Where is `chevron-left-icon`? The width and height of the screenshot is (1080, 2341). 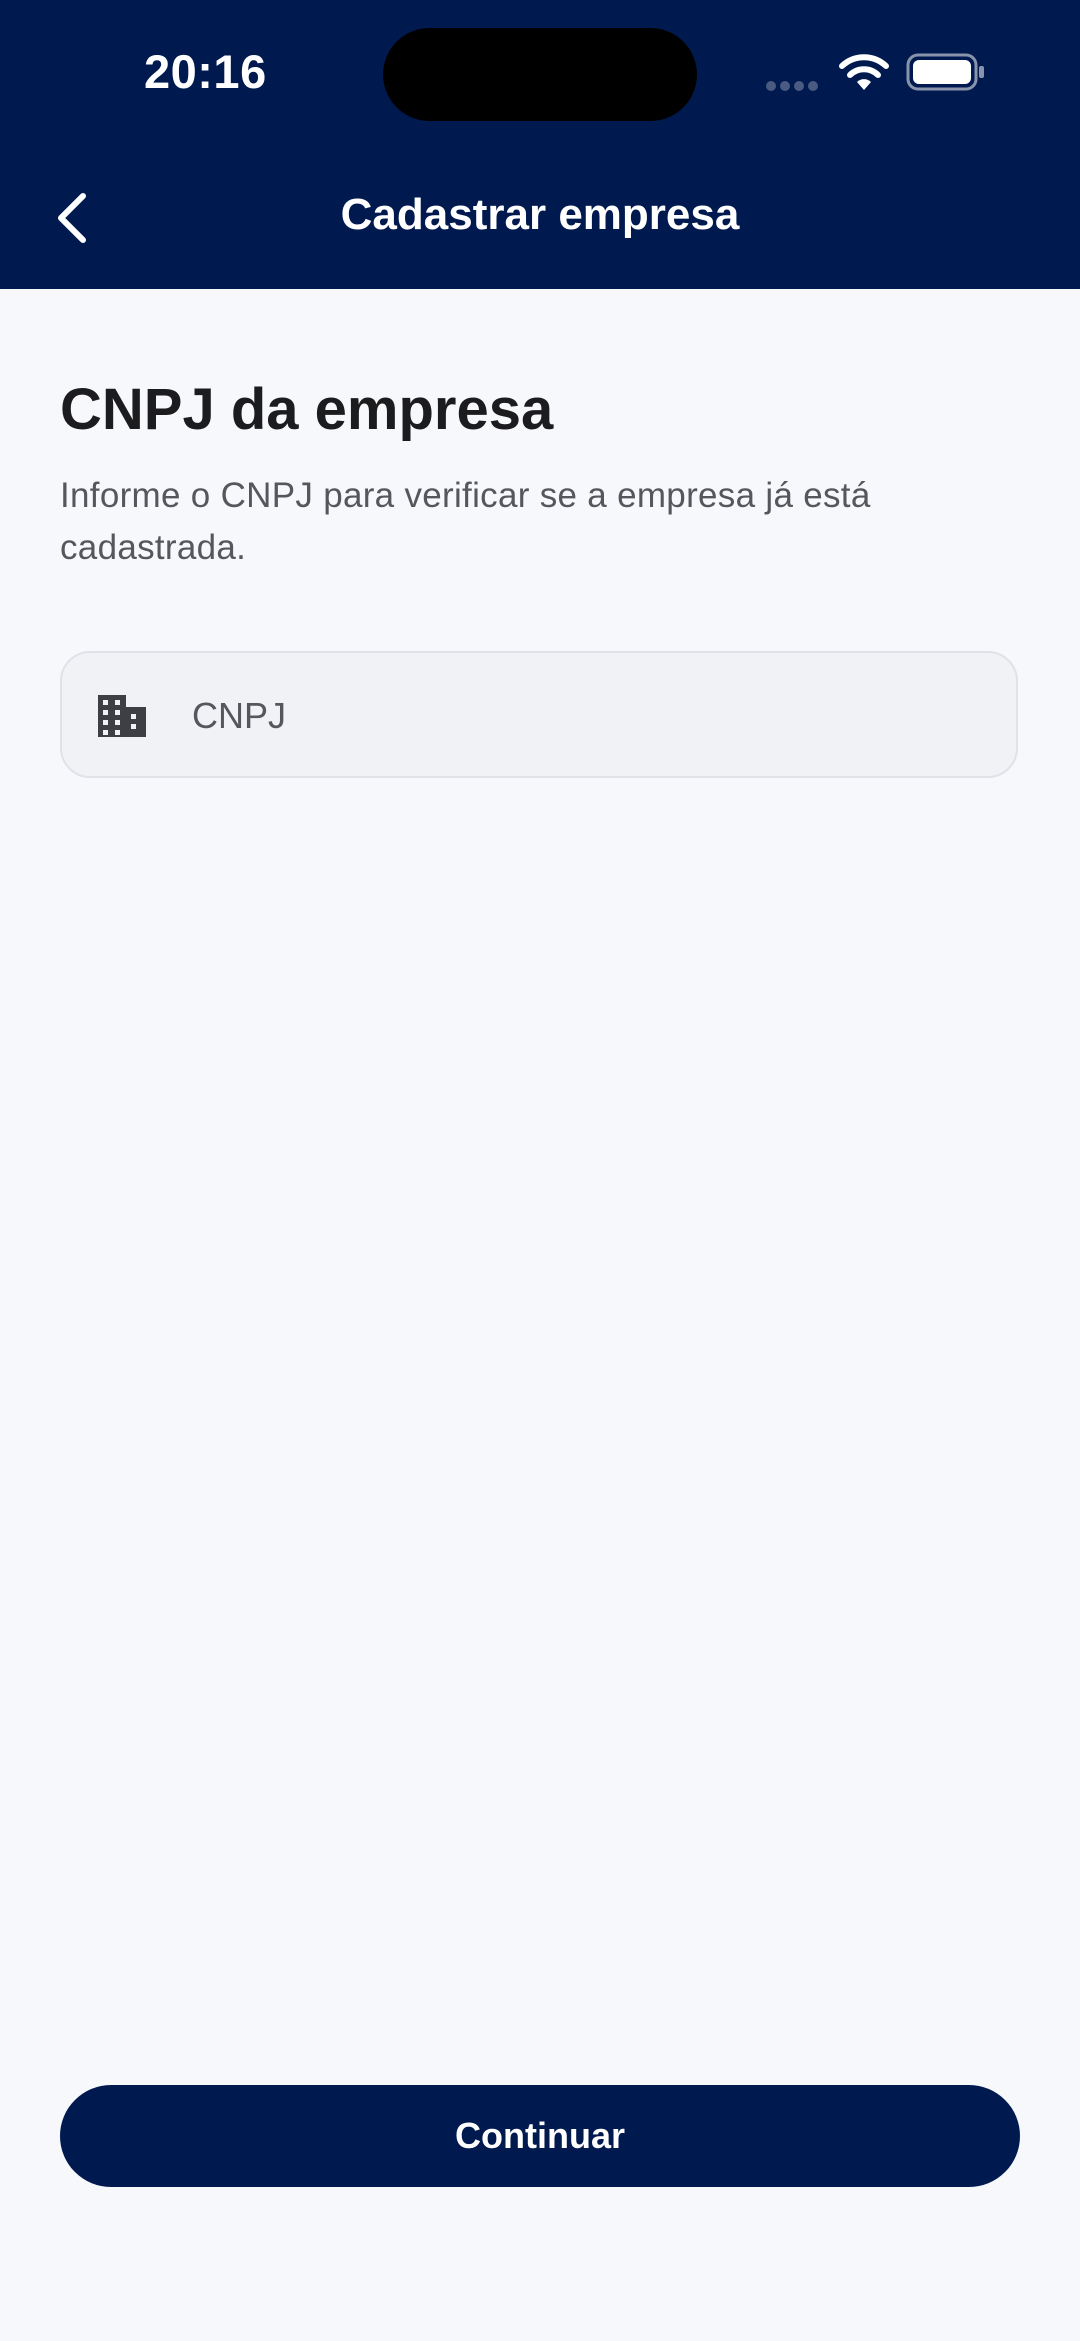 chevron-left-icon is located at coordinates (72, 218).